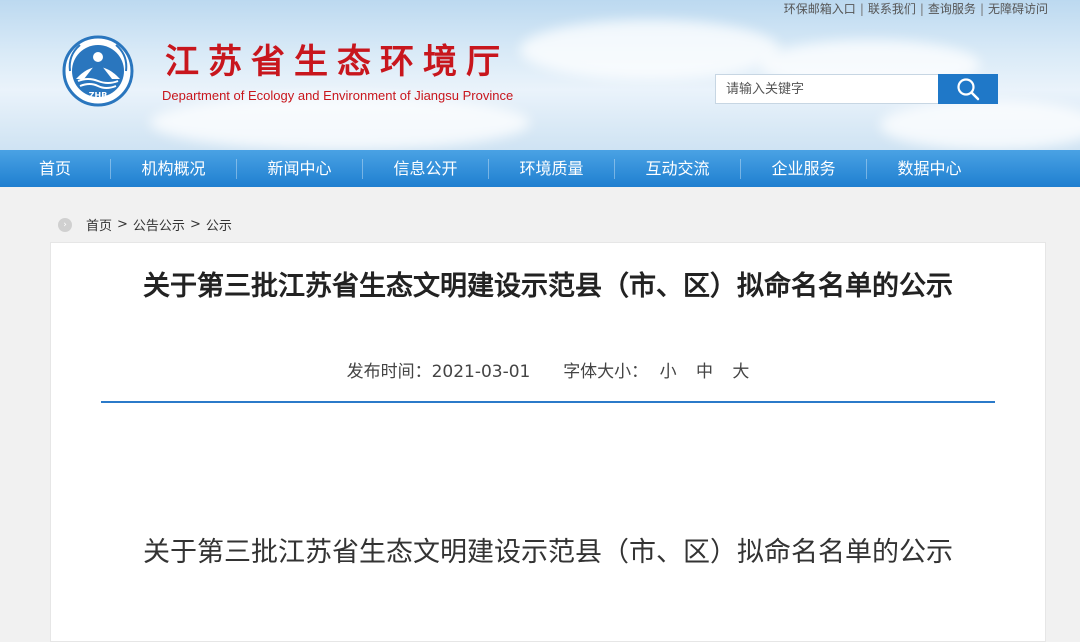  I want to click on contact-link: 联系我们, so click(892, 9).